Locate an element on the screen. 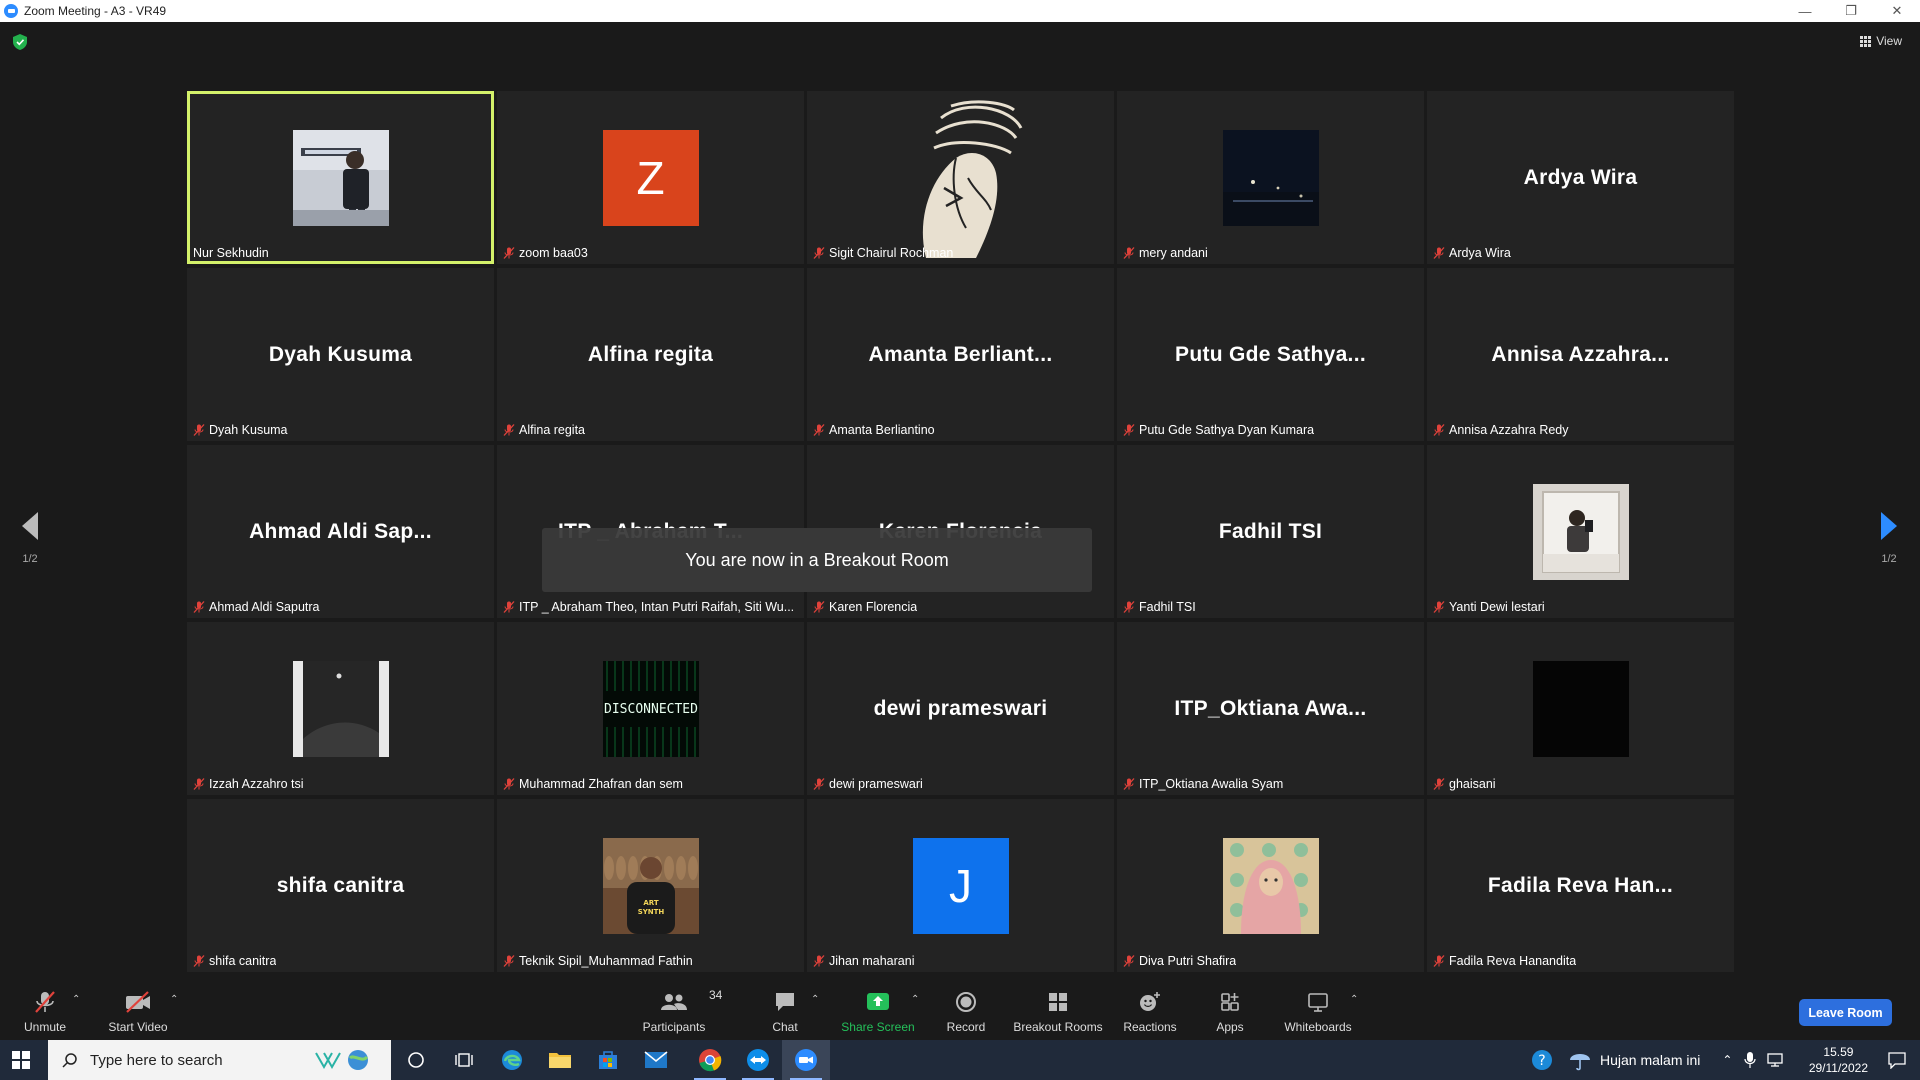 This screenshot has height=1080, width=1920. participant-tile: Annisa Azzahra... Annisa Azzahra Redy is located at coordinates (1580, 354).